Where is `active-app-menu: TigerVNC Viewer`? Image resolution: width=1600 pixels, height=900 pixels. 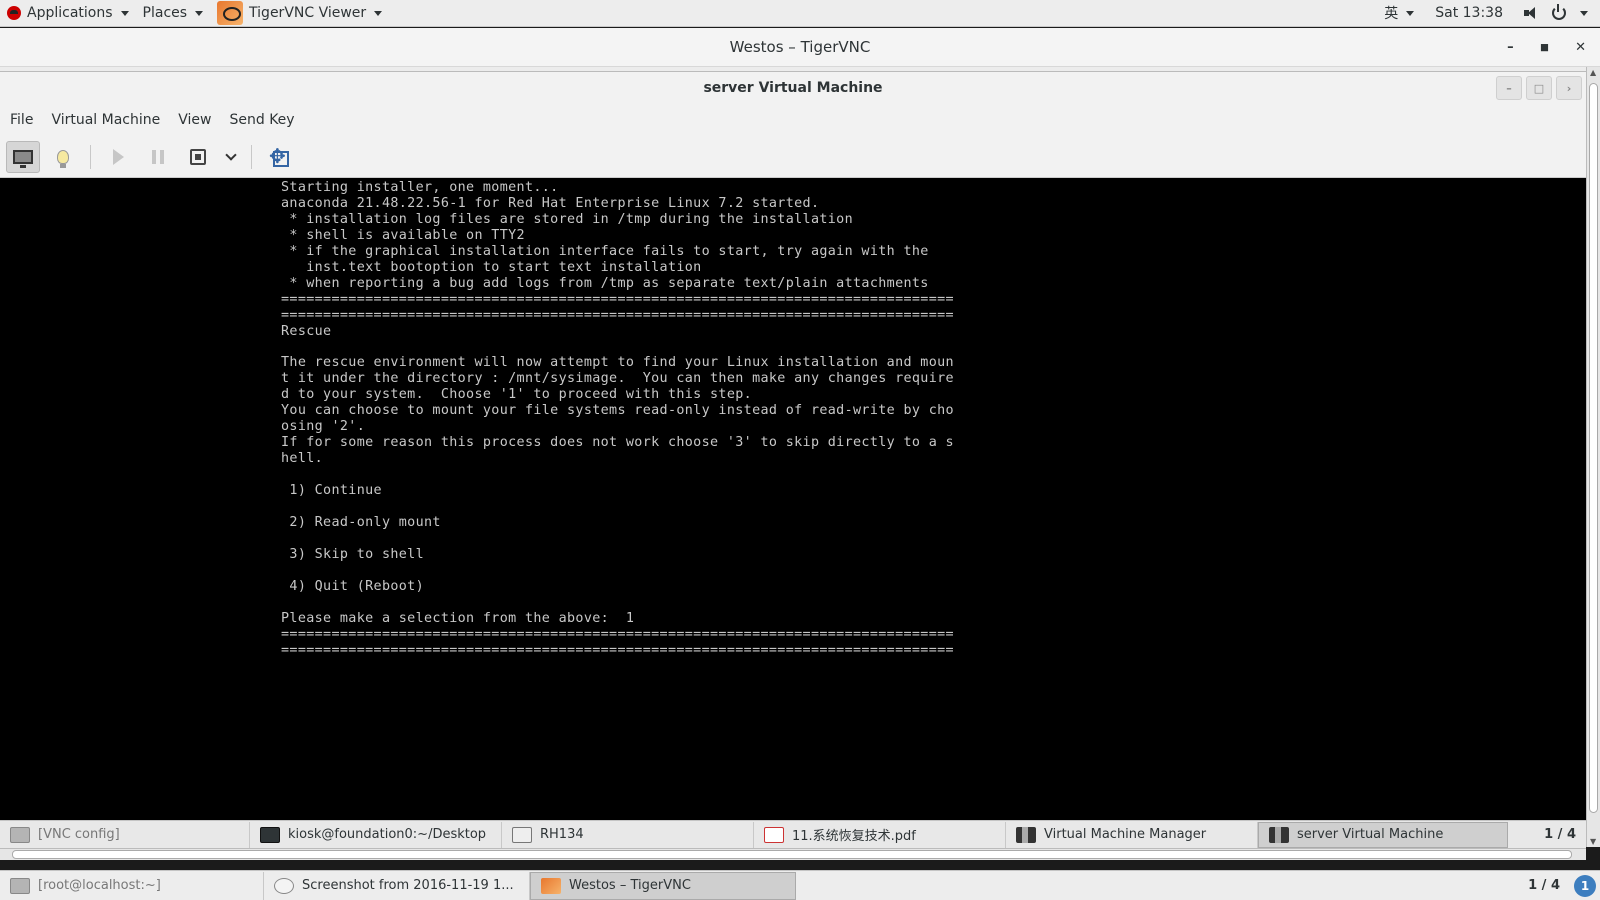 active-app-menu: TigerVNC Viewer is located at coordinates (299, 13).